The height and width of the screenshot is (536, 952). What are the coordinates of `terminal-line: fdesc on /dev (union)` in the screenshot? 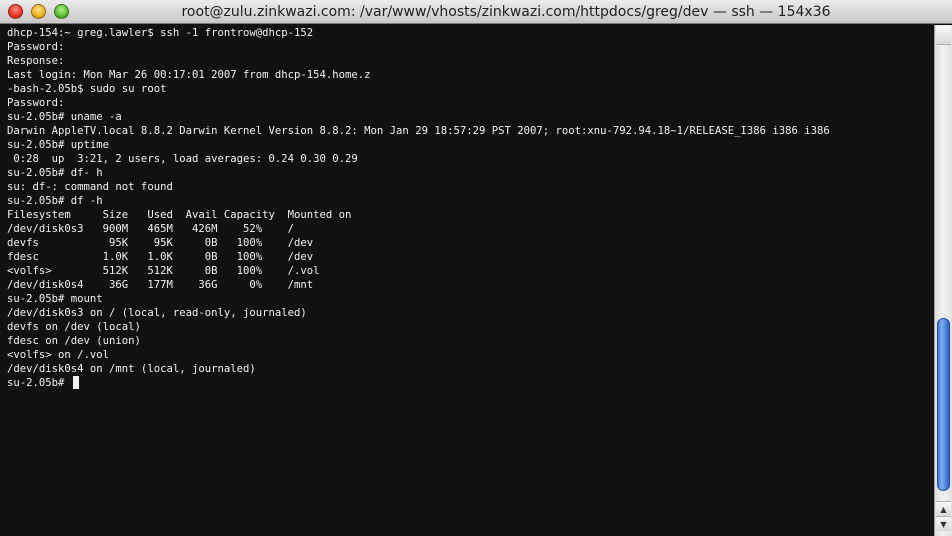 It's located at (418, 341).